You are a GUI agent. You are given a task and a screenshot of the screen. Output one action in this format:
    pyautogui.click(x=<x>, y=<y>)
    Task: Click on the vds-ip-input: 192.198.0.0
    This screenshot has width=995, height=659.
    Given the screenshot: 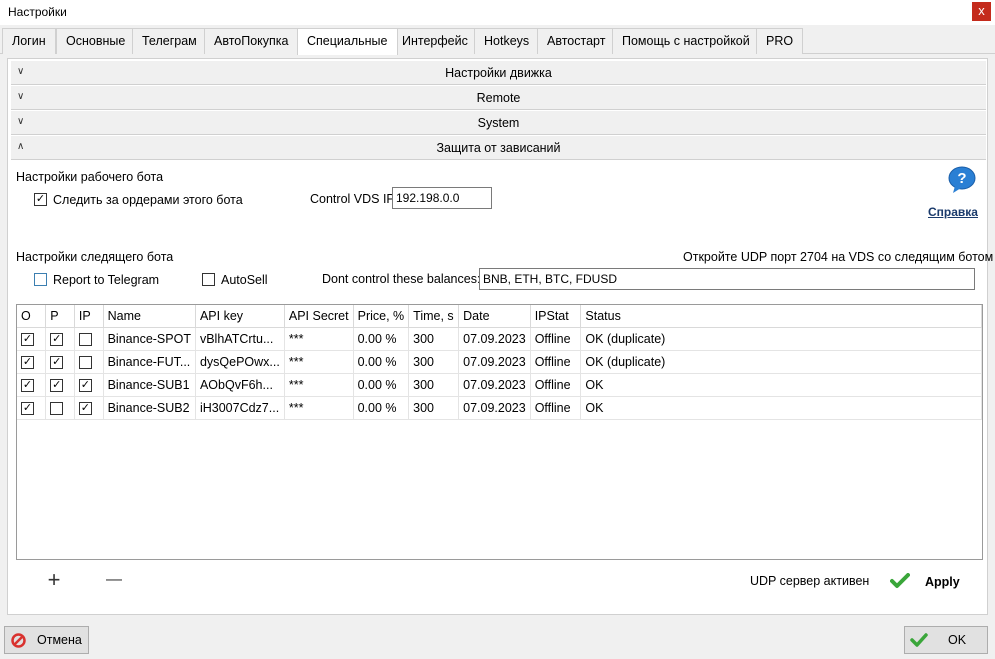 What is the action you would take?
    pyautogui.click(x=442, y=198)
    